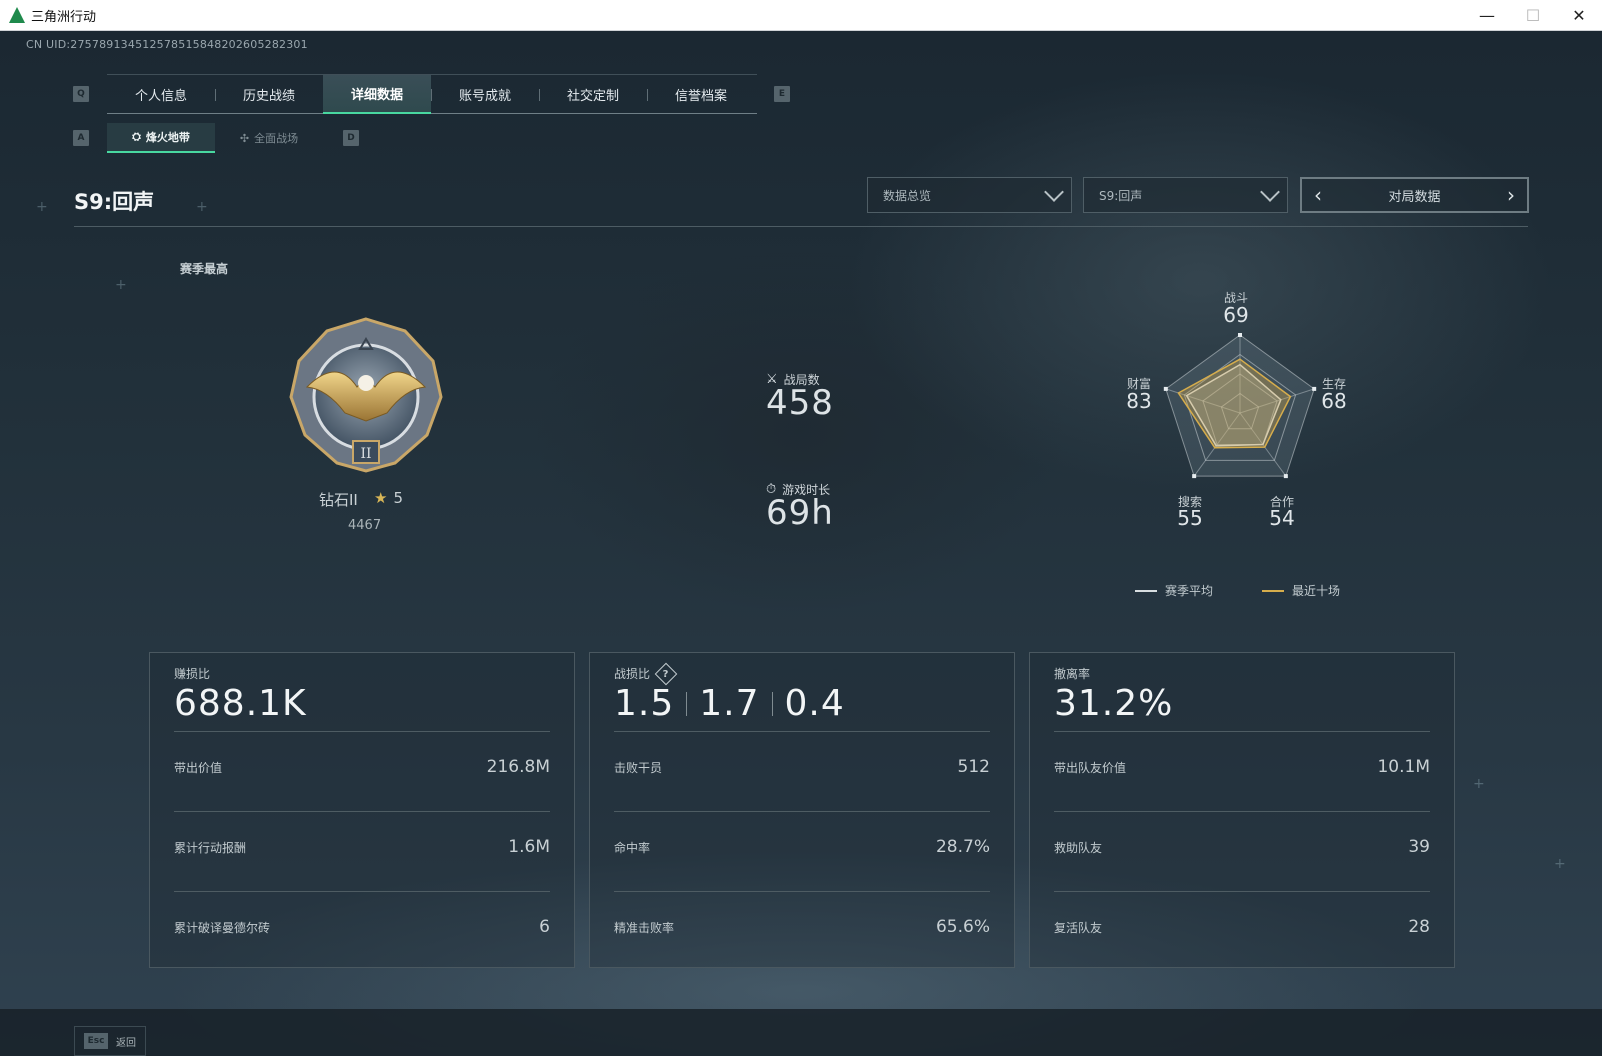  I want to click on chevron-left-icon: ‹, so click(1318, 195).